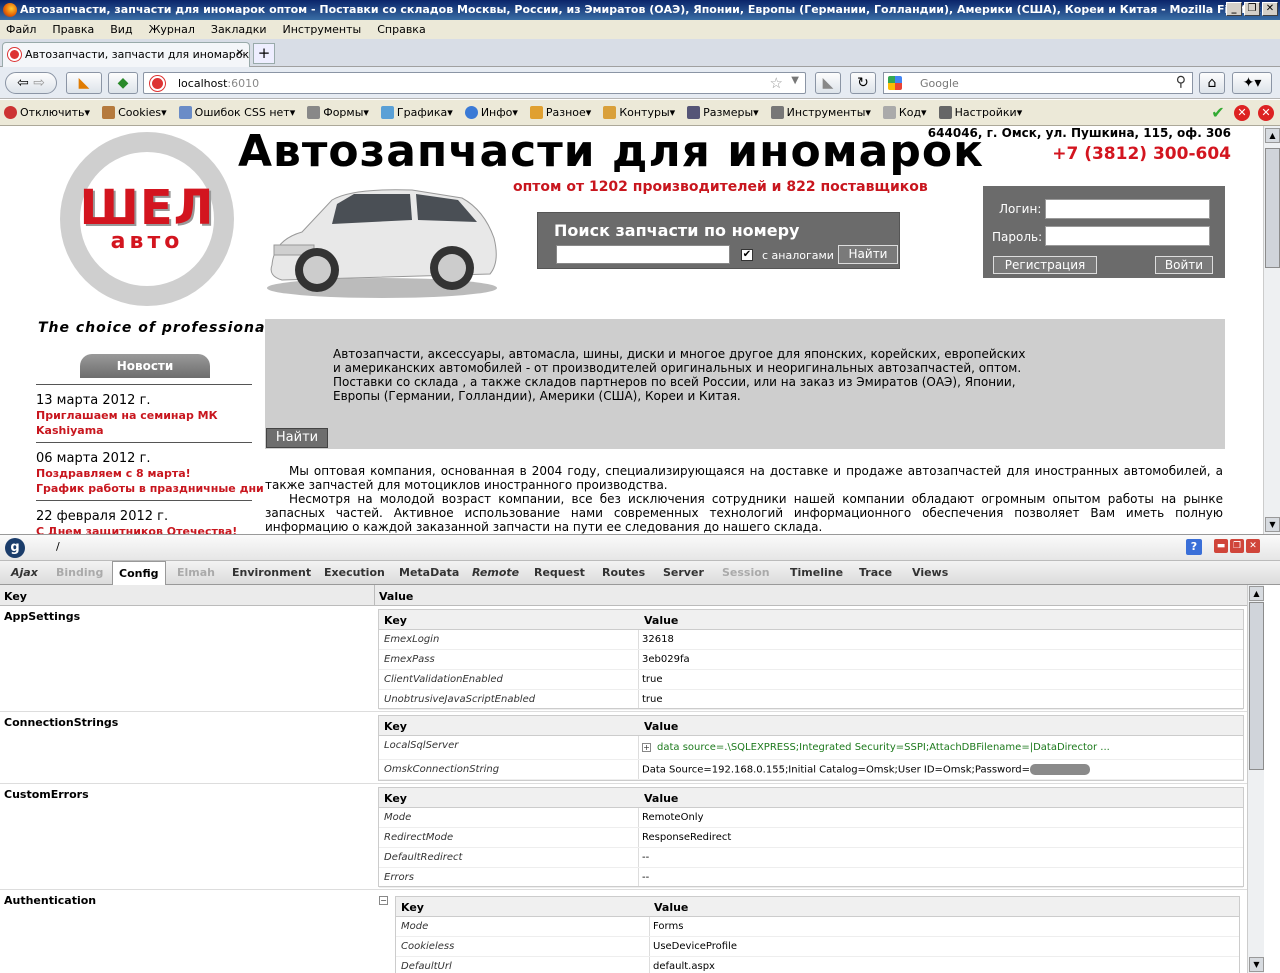 Image resolution: width=1280 pixels, height=973 pixels. Describe the element at coordinates (271, 572) in the screenshot. I see `tab-environment: Environment` at that location.